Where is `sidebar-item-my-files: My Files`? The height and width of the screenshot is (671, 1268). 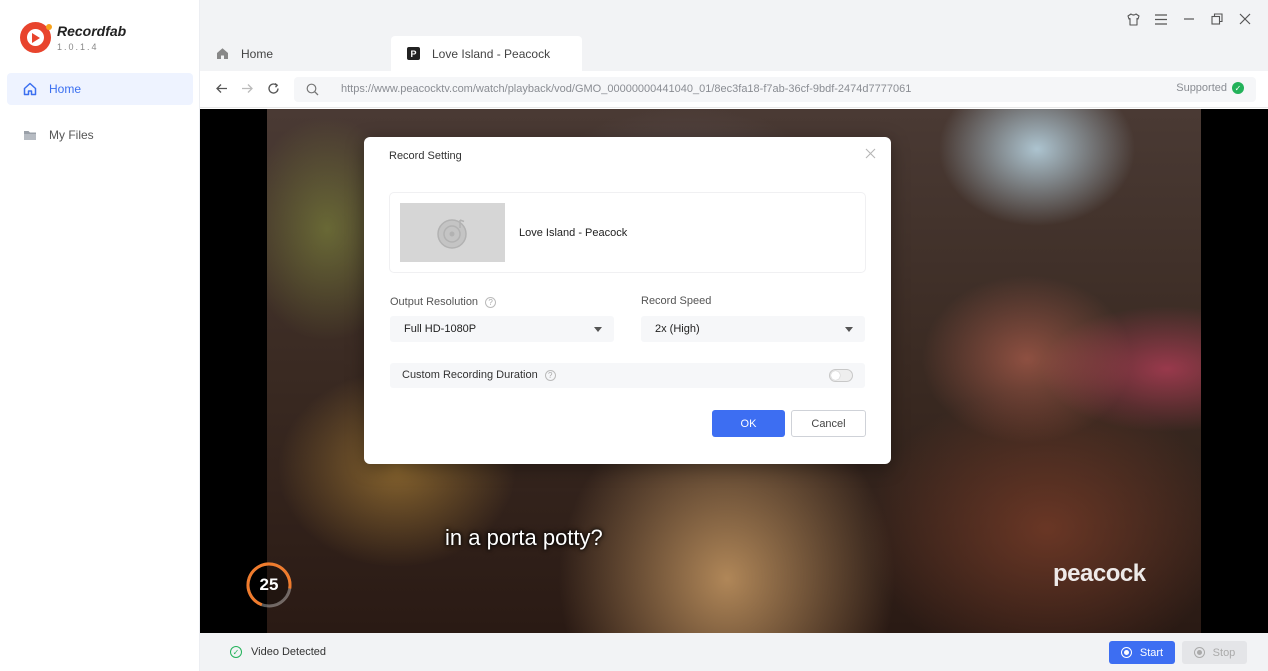
sidebar-item-my-files: My Files is located at coordinates (100, 135).